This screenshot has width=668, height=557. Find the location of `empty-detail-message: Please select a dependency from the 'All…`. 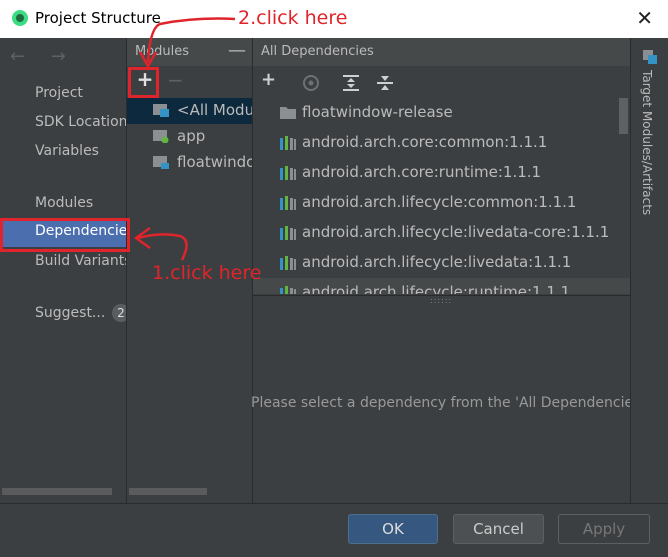

empty-detail-message: Please select a dependency from the 'All… is located at coordinates (449, 403).